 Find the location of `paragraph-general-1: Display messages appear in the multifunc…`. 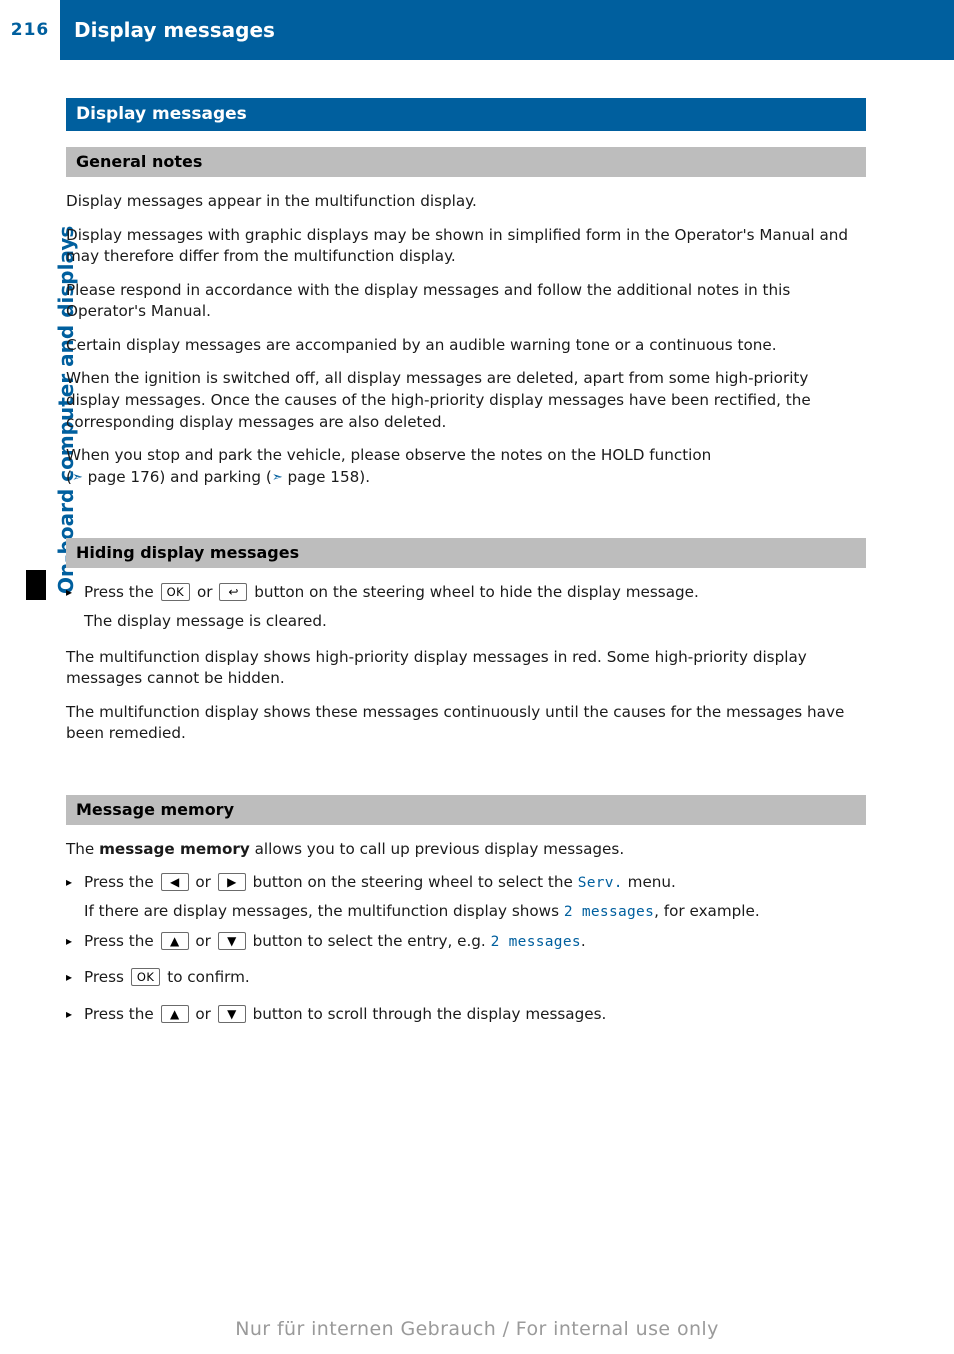

paragraph-general-1: Display messages appear in the multifunc… is located at coordinates (271, 201).